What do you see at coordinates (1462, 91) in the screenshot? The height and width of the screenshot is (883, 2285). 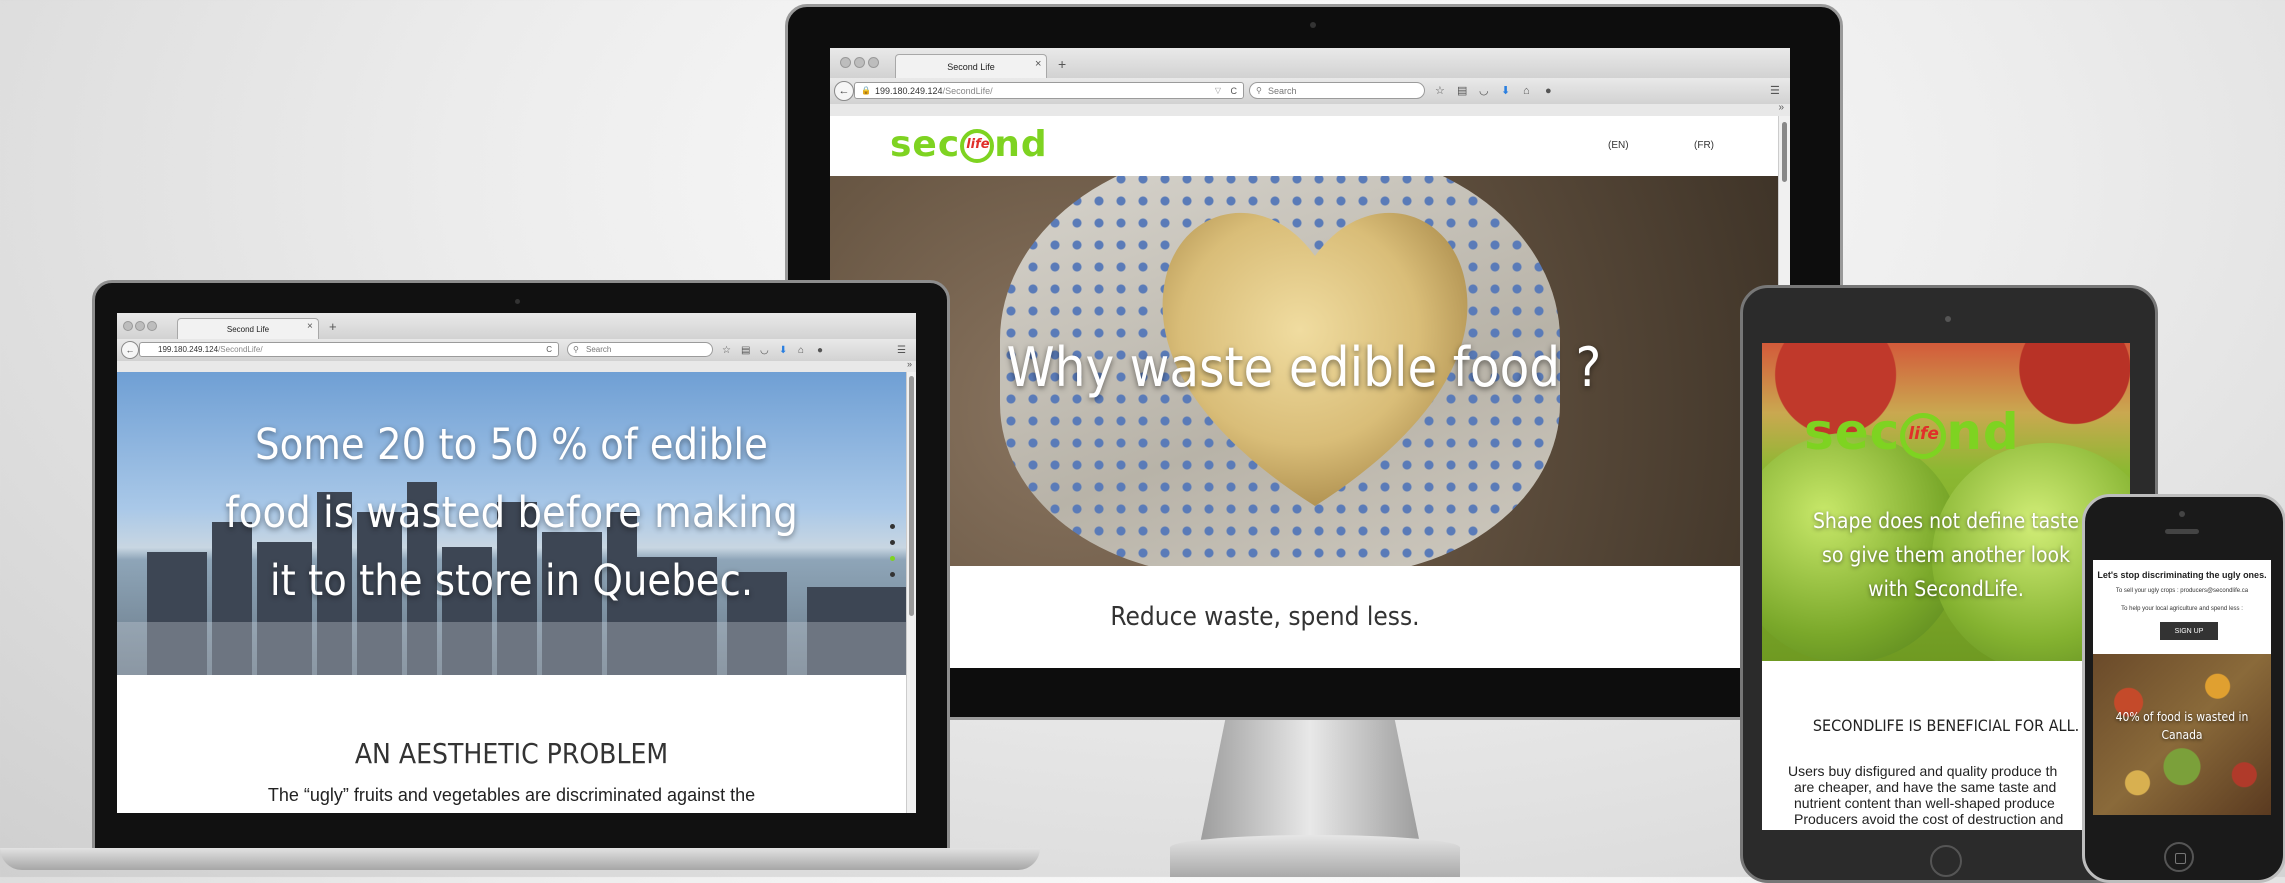 I see `bookmarks-menu-icon: ▤` at bounding box center [1462, 91].